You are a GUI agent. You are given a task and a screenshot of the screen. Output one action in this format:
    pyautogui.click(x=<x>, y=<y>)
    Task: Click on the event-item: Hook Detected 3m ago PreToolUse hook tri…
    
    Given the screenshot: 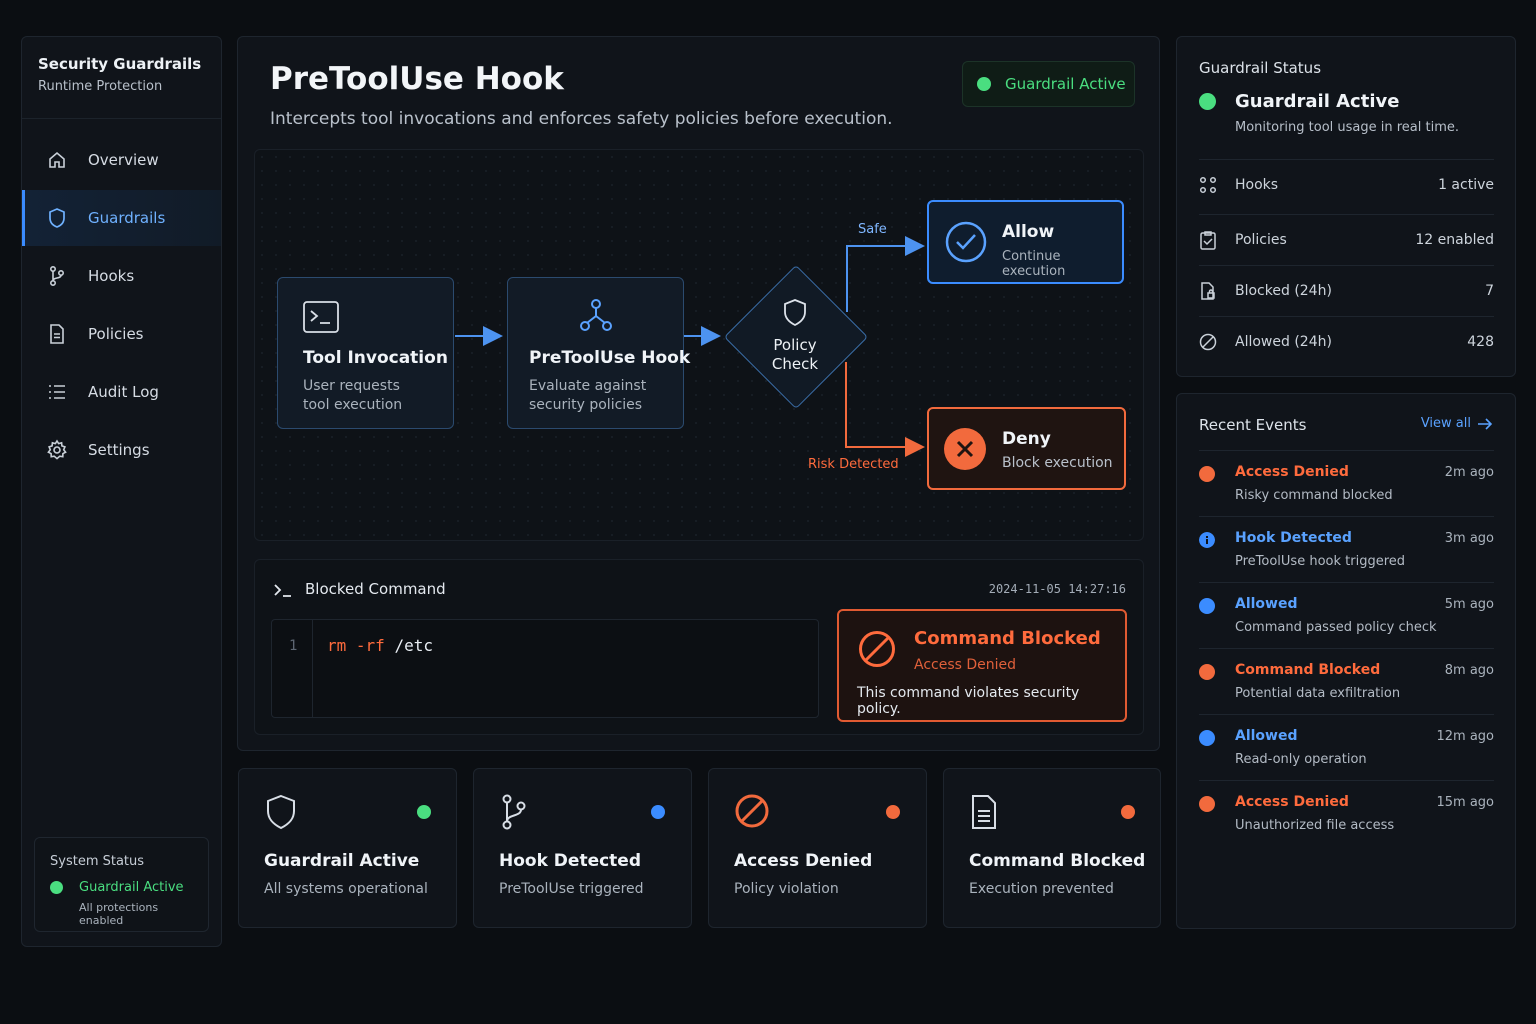 What is the action you would take?
    pyautogui.click(x=1346, y=549)
    